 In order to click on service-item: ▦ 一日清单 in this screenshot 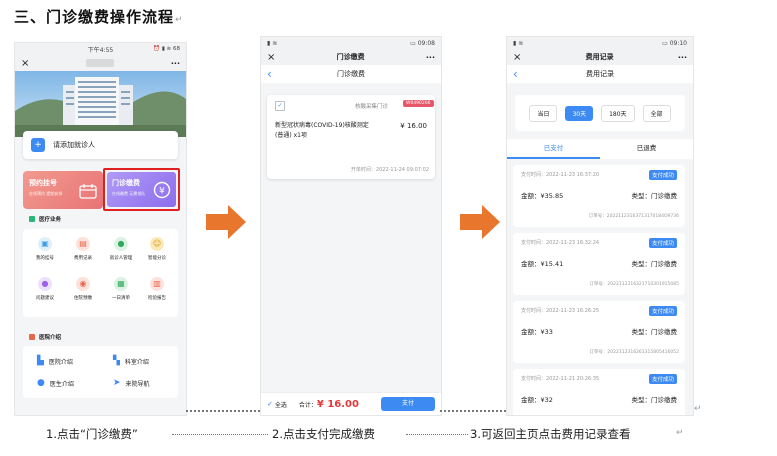, I will do `click(121, 289)`.